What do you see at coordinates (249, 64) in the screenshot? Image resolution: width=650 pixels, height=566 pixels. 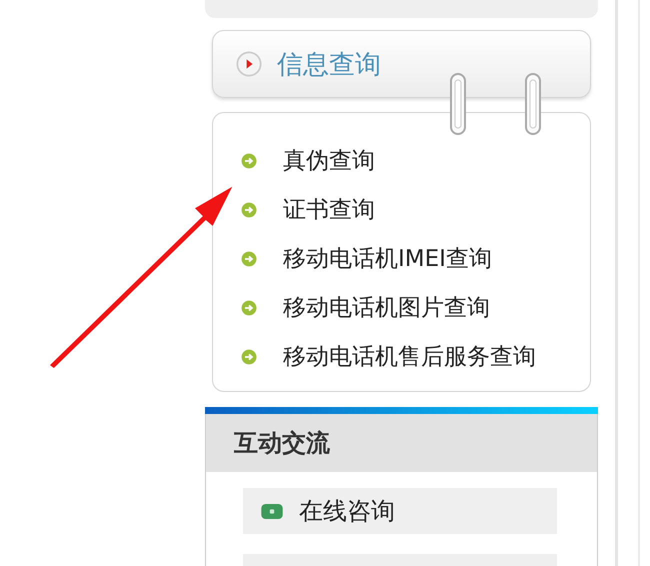 I see `play-icon` at bounding box center [249, 64].